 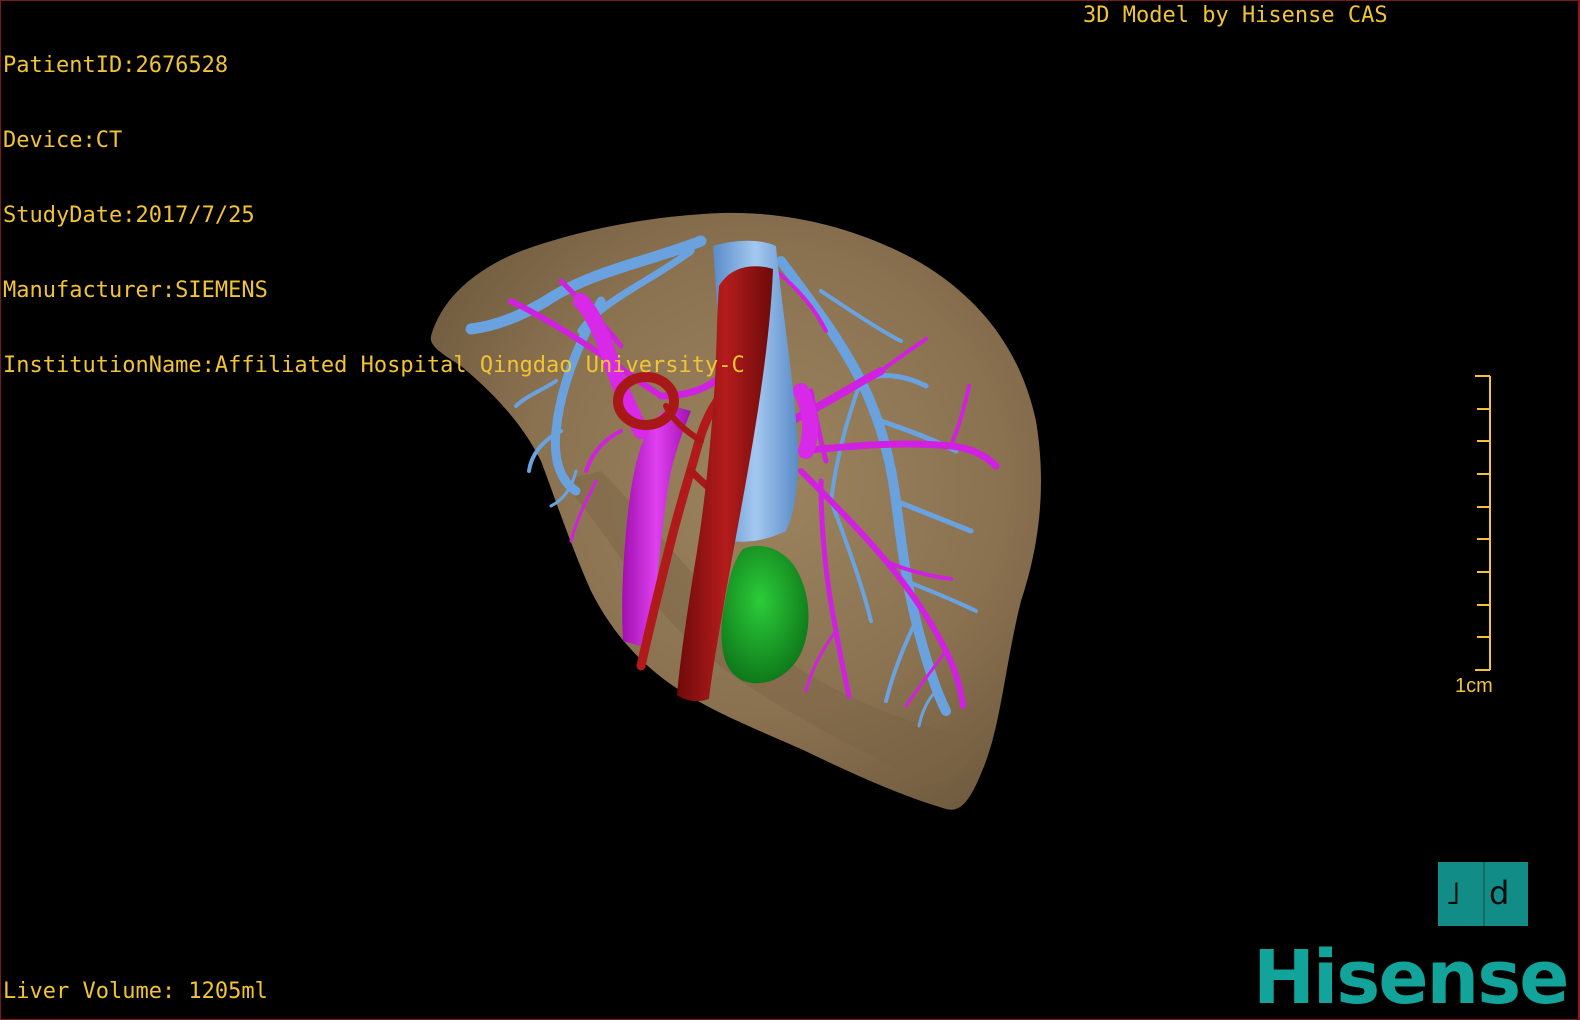 I want to click on scale-bar-label: 1cm, so click(x=1474, y=686).